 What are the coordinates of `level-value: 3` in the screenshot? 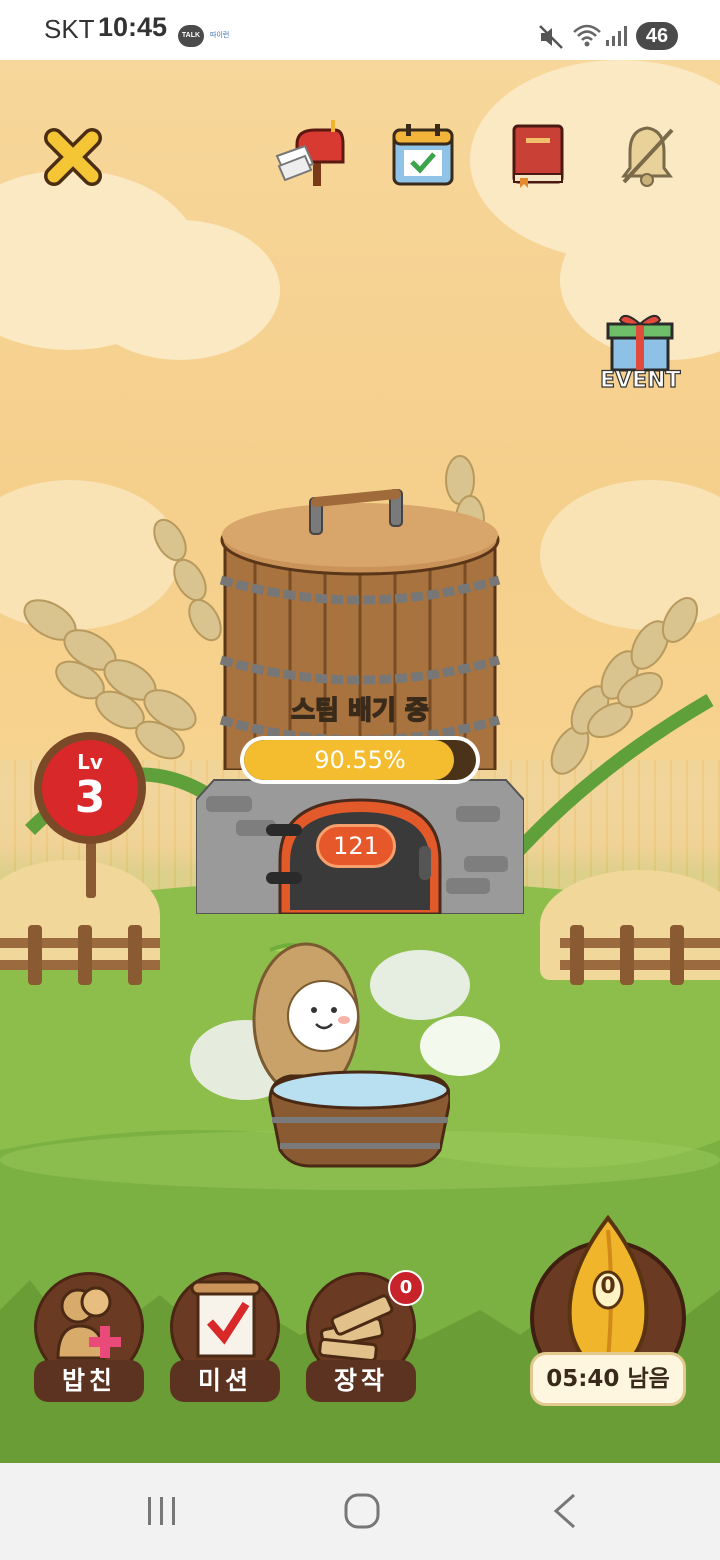 It's located at (90, 797).